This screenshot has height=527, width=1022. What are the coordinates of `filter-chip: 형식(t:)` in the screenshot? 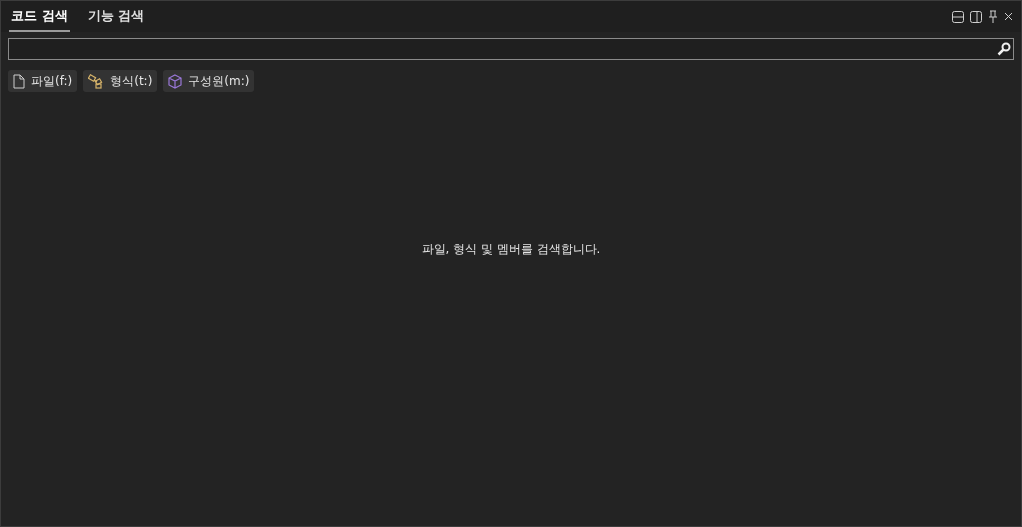 It's located at (120, 81).